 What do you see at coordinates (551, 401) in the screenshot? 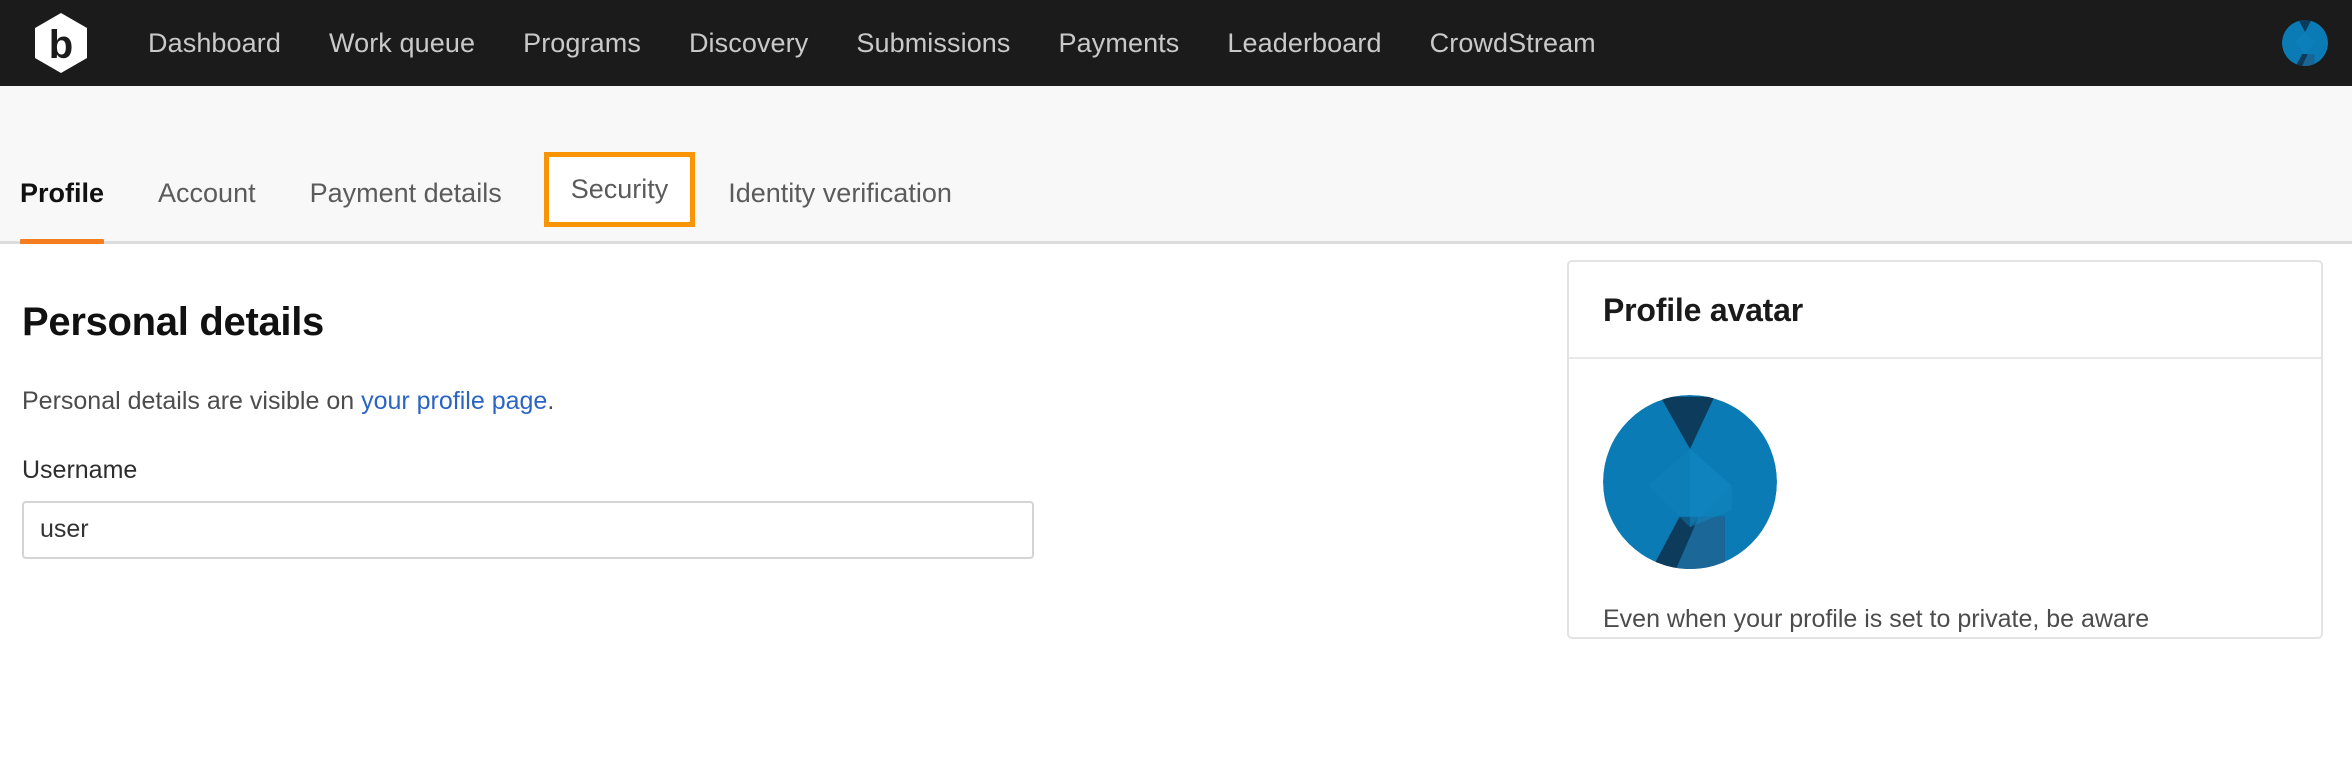
I see `description-suffix: .` at bounding box center [551, 401].